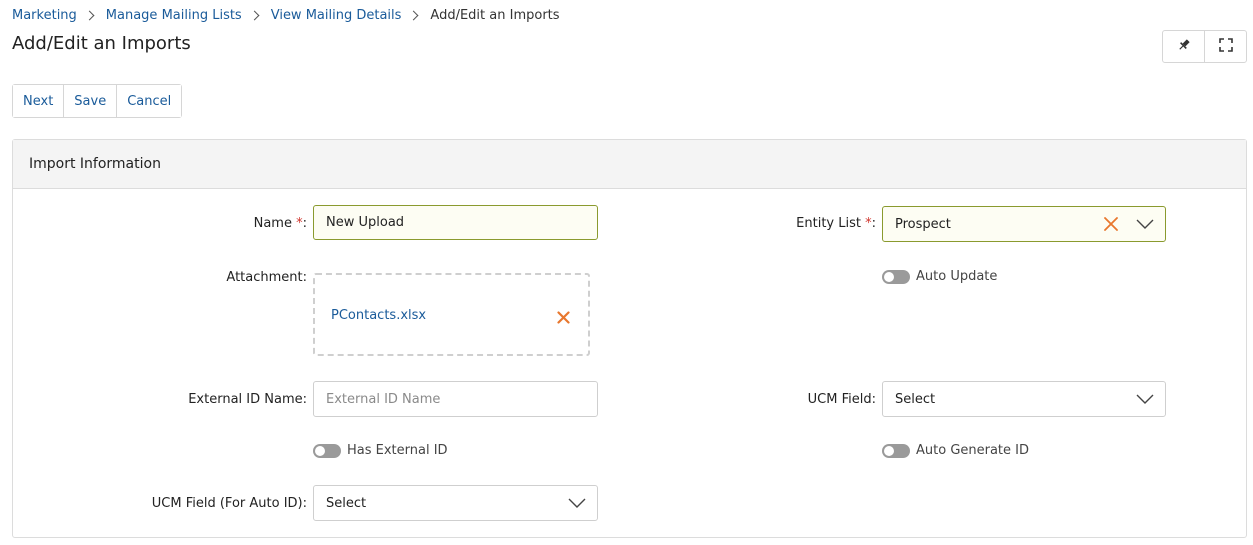  Describe the element at coordinates (44, 15) in the screenshot. I see `breadcrumb-marketing: Marketing` at that location.